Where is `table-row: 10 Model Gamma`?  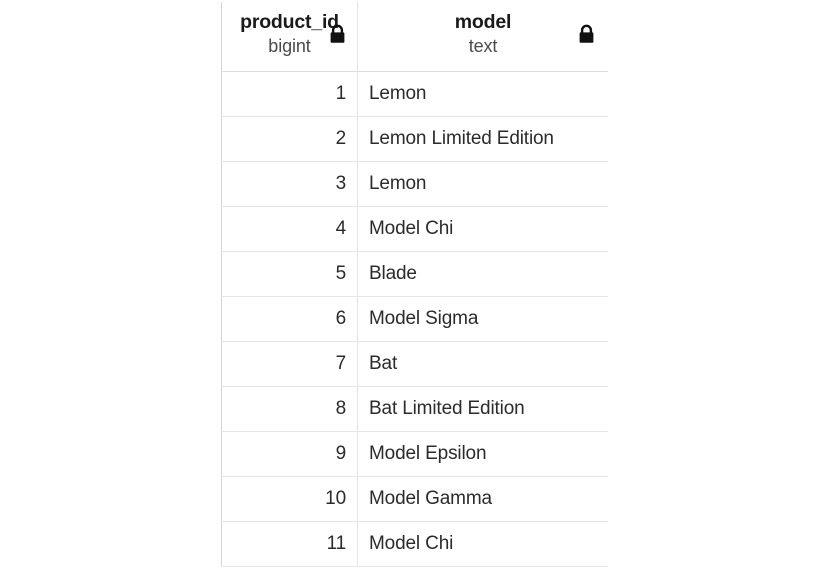
table-row: 10 Model Gamma is located at coordinates (414, 499).